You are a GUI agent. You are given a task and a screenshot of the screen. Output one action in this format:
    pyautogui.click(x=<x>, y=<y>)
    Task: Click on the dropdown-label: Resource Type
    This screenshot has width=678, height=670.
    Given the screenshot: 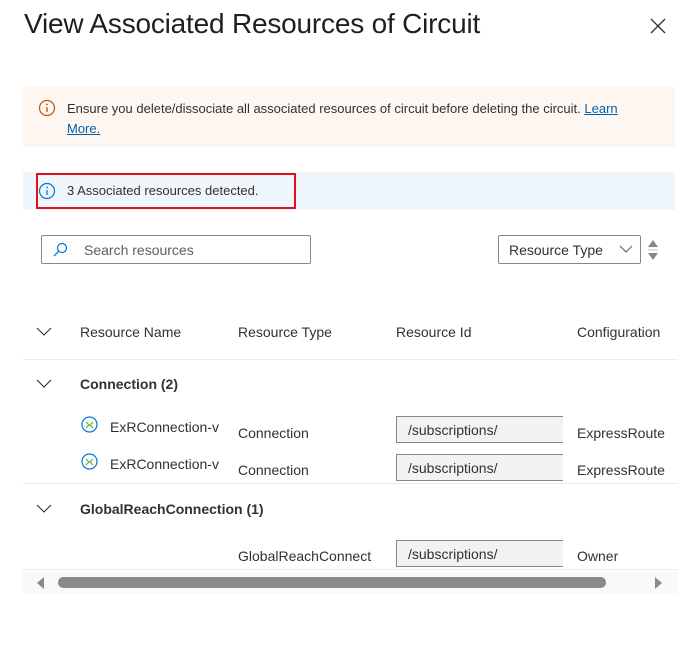 What is the action you would take?
    pyautogui.click(x=556, y=250)
    